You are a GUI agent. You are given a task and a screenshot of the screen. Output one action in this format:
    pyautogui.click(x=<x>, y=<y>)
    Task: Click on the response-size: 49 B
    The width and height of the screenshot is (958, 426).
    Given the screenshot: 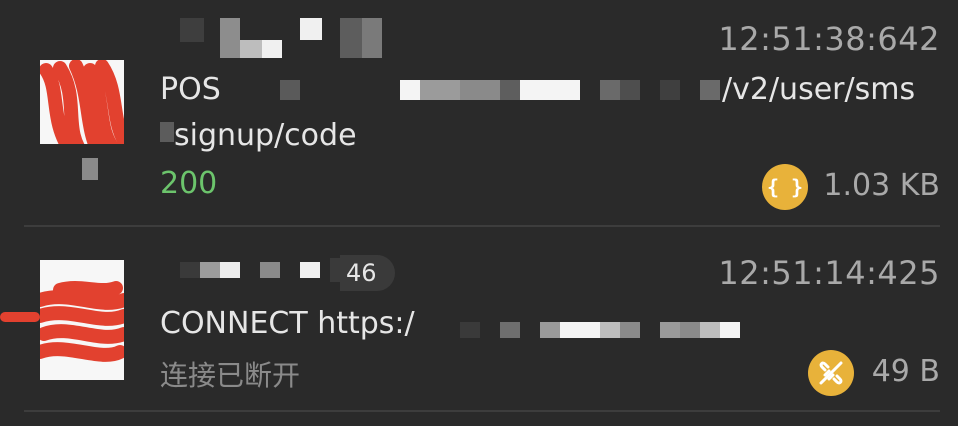 What is the action you would take?
    pyautogui.click(x=905, y=371)
    